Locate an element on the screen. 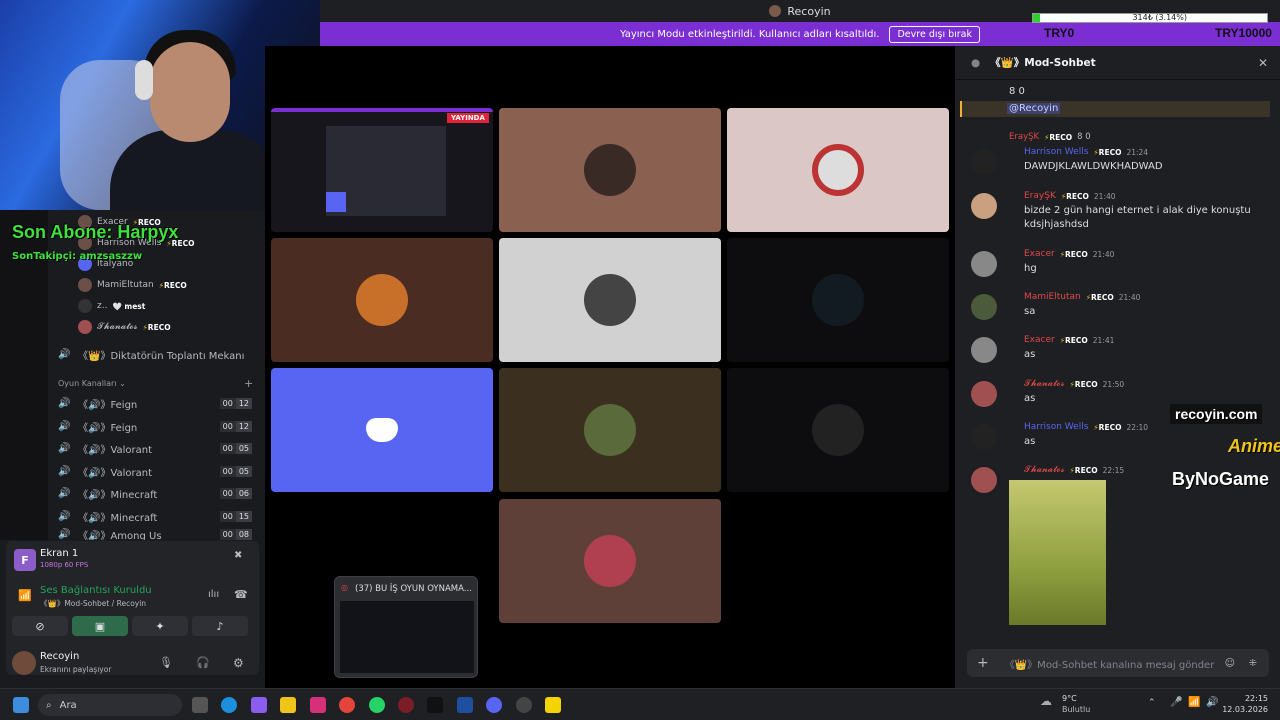 The image size is (1280, 720). add-channel-icon: + is located at coordinates (248, 383).